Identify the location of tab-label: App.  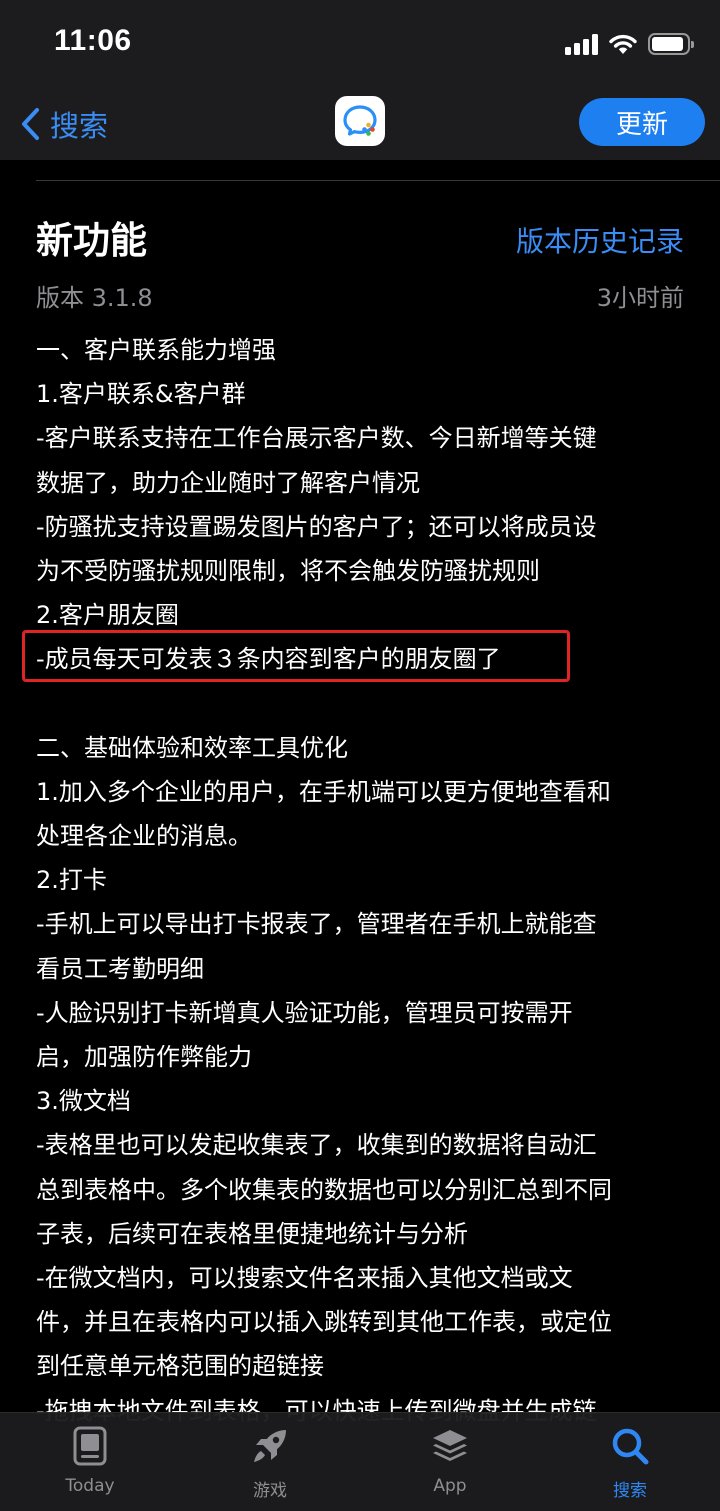
(450, 1486).